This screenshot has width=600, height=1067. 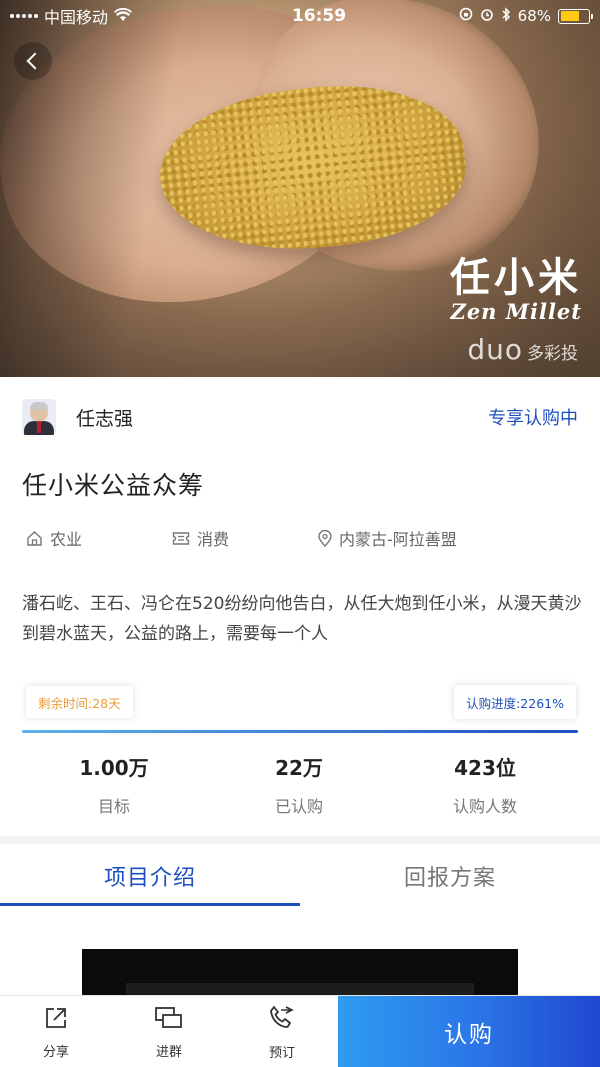 What do you see at coordinates (533, 418) in the screenshot?
I see `subscription-status-badge: 专享认购中` at bounding box center [533, 418].